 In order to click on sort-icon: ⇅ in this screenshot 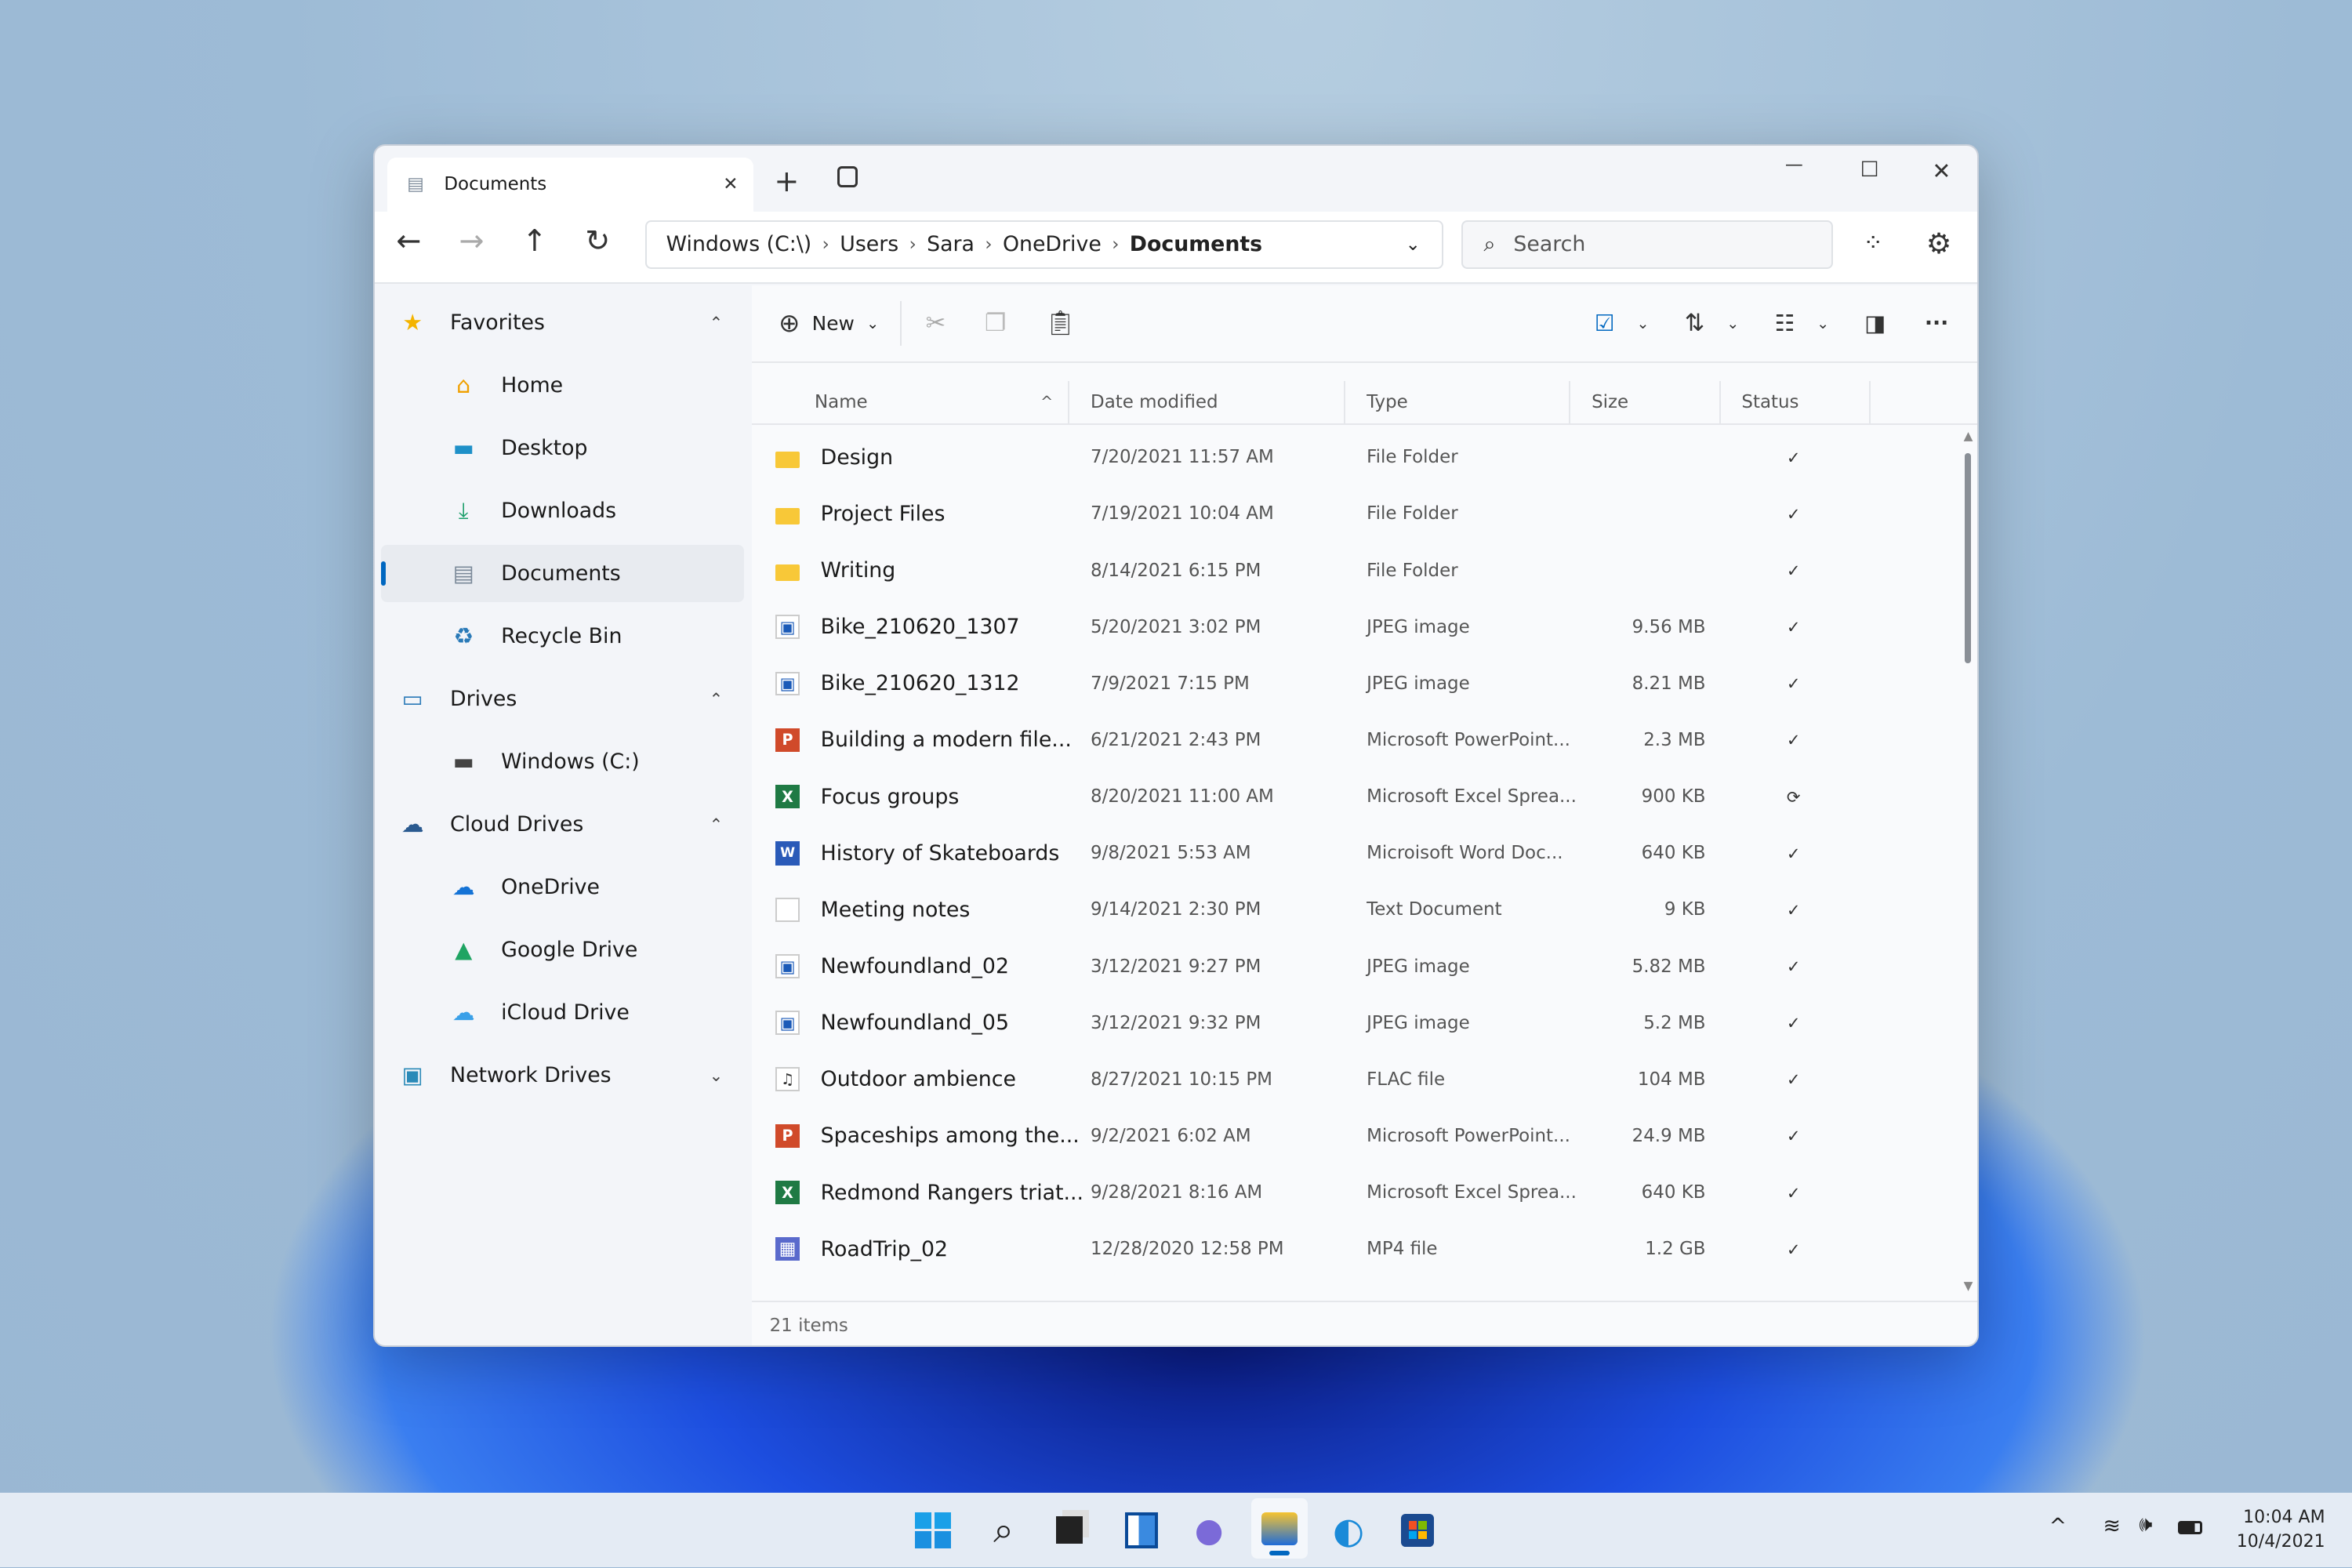, I will do `click(1695, 323)`.